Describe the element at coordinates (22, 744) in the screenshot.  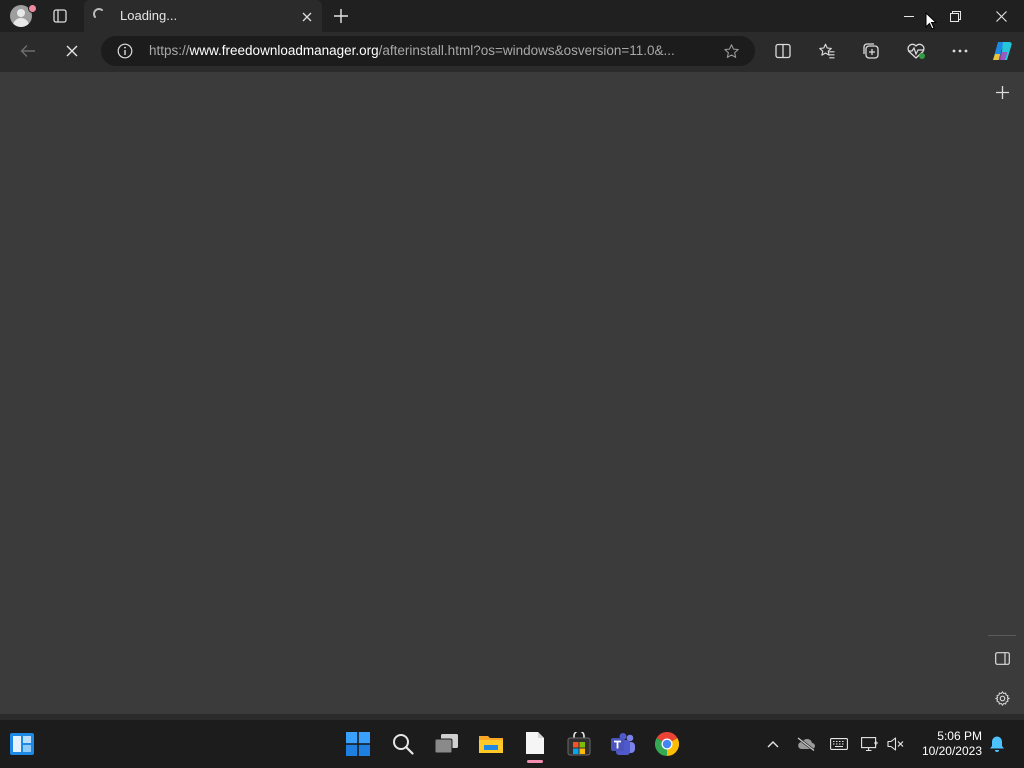
I see `widgets-icon` at that location.